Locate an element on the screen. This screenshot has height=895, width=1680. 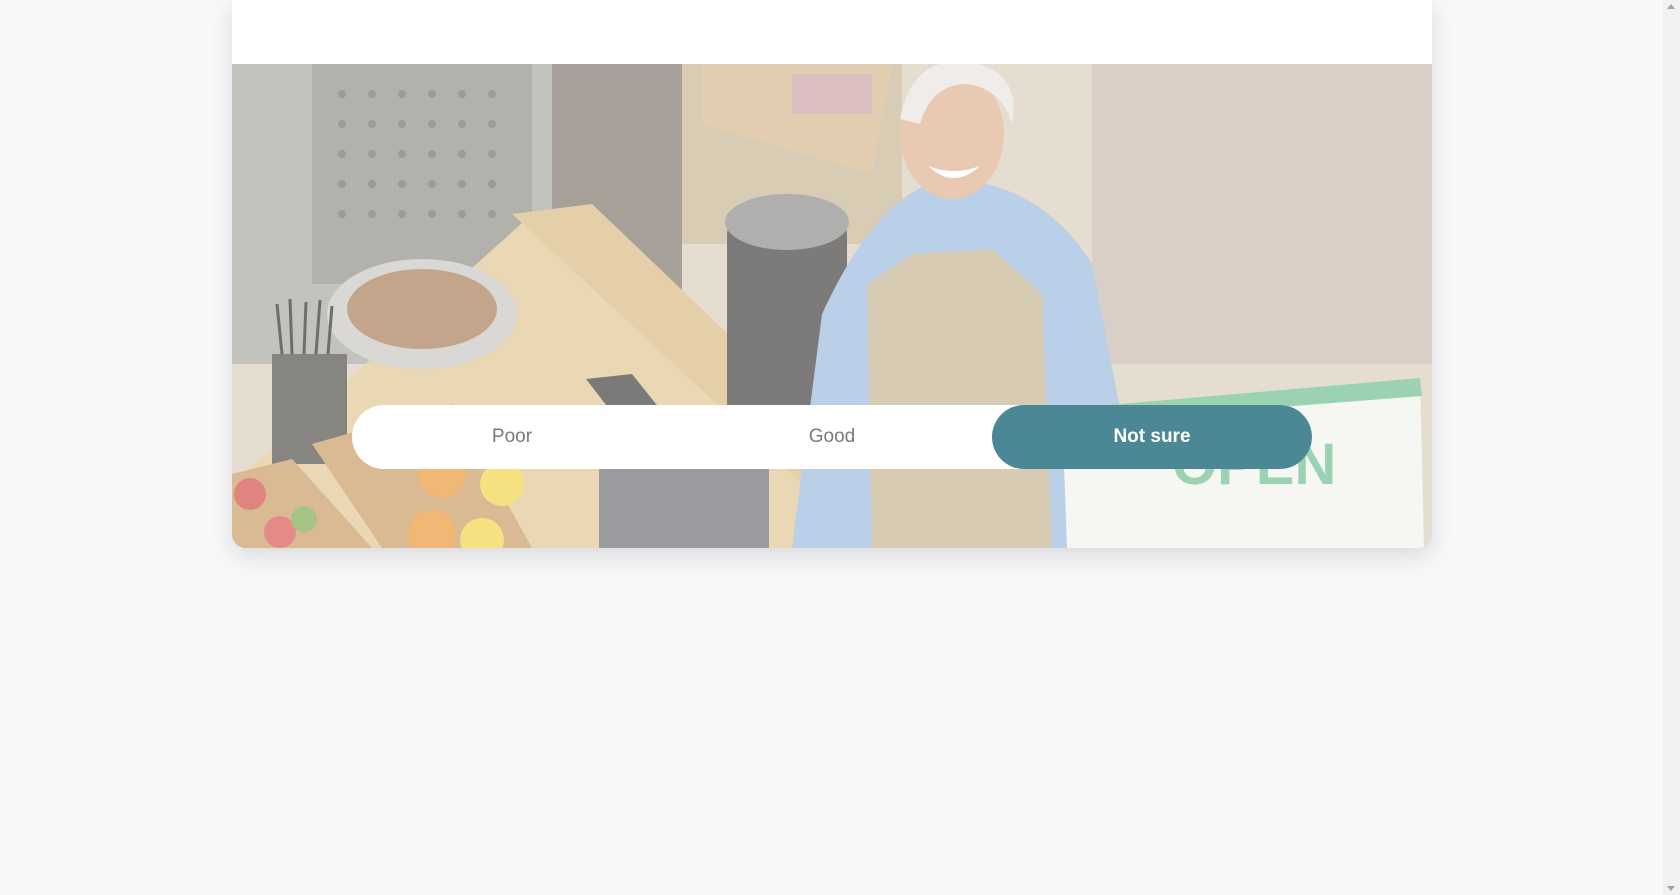
option-not-sure-label: Not sure is located at coordinates (1152, 436).